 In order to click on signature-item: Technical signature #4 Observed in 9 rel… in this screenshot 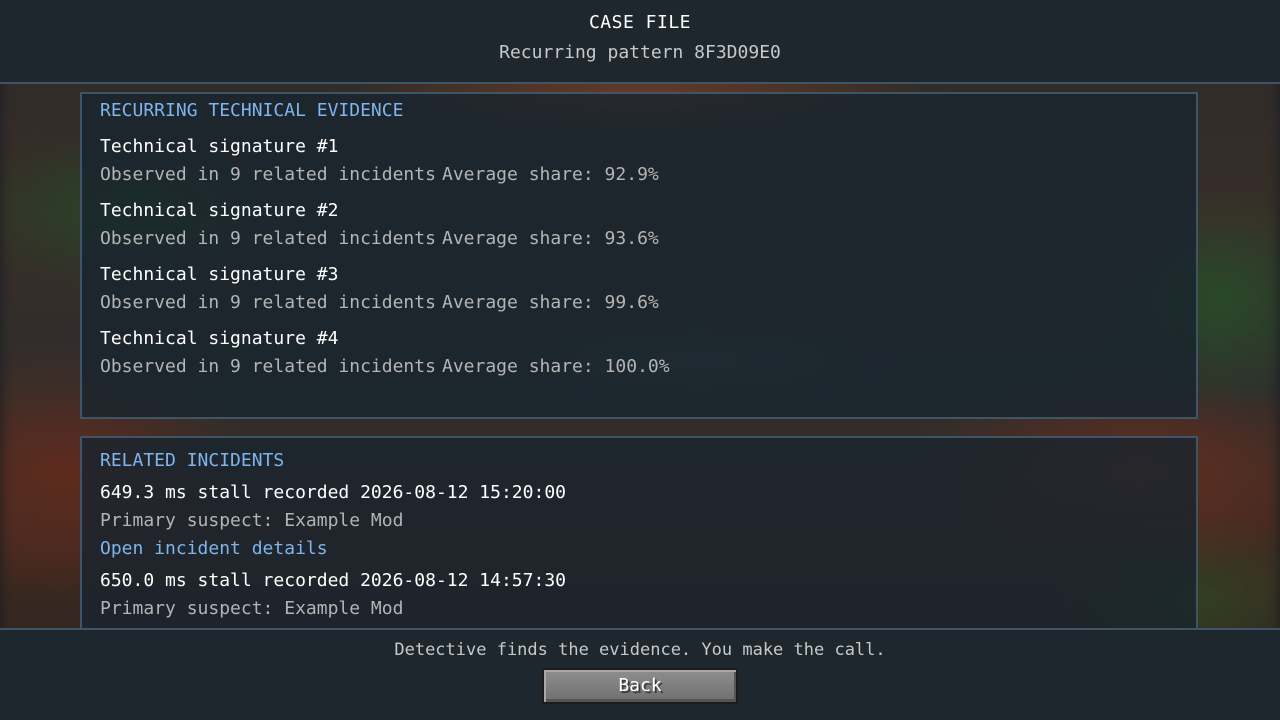, I will do `click(640, 352)`.